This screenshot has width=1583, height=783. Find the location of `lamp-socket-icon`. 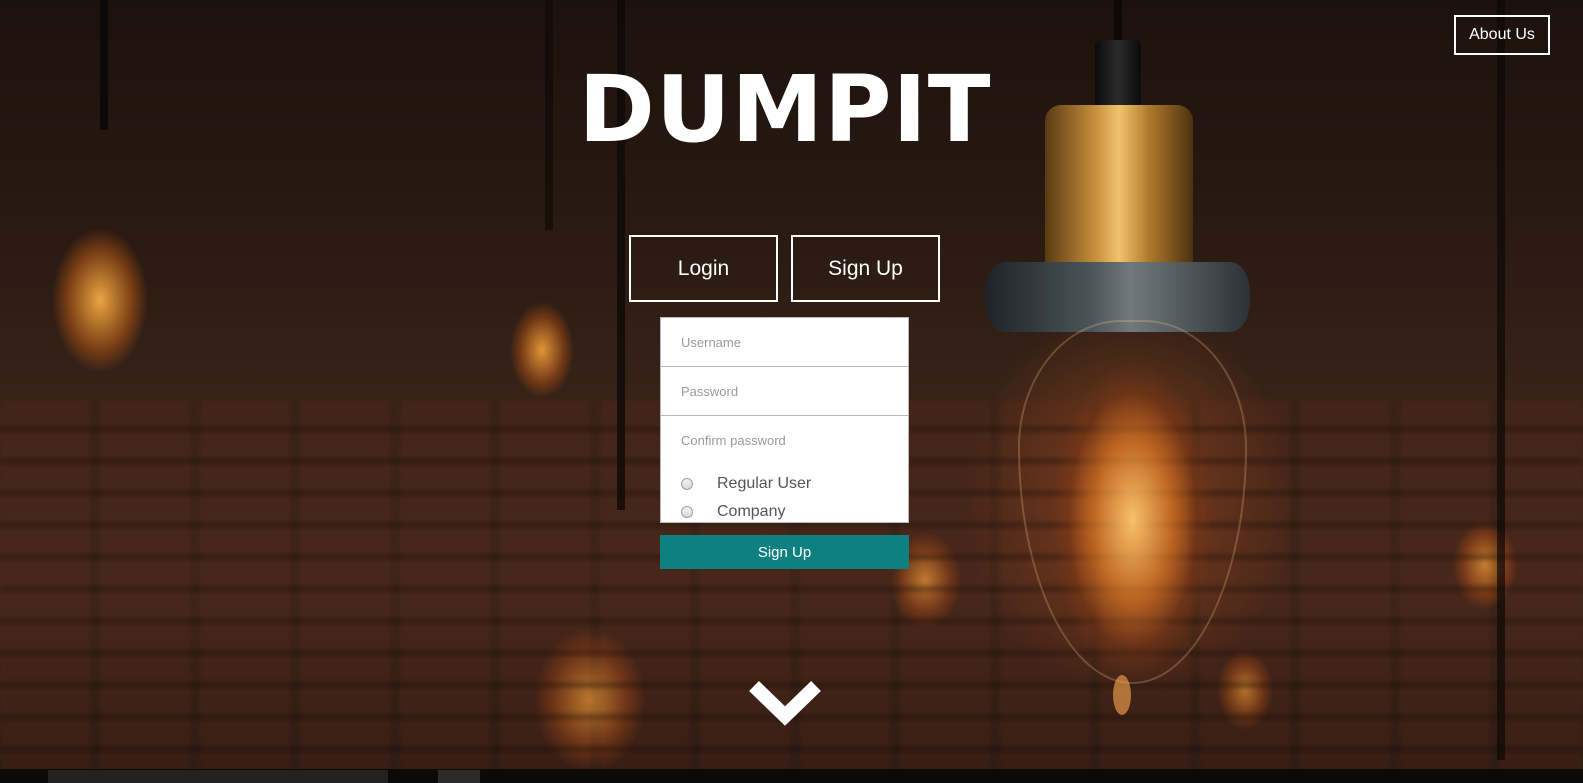

lamp-socket-icon is located at coordinates (1118, 75).